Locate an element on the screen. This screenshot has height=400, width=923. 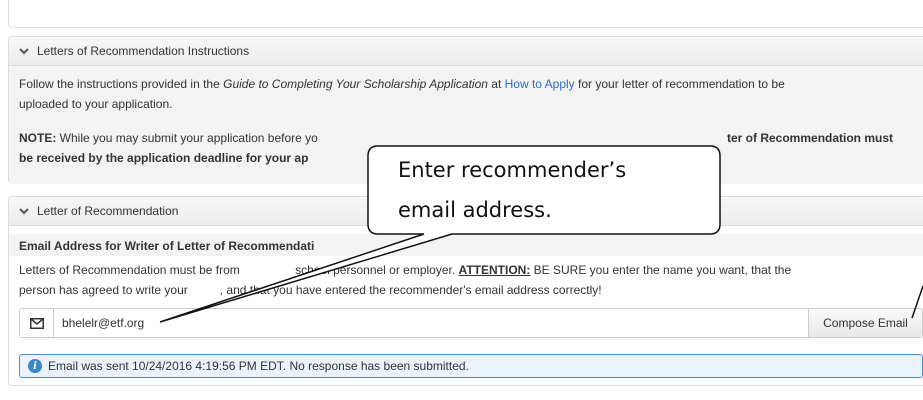
how-to-apply-link: How to Apply is located at coordinates (540, 84).